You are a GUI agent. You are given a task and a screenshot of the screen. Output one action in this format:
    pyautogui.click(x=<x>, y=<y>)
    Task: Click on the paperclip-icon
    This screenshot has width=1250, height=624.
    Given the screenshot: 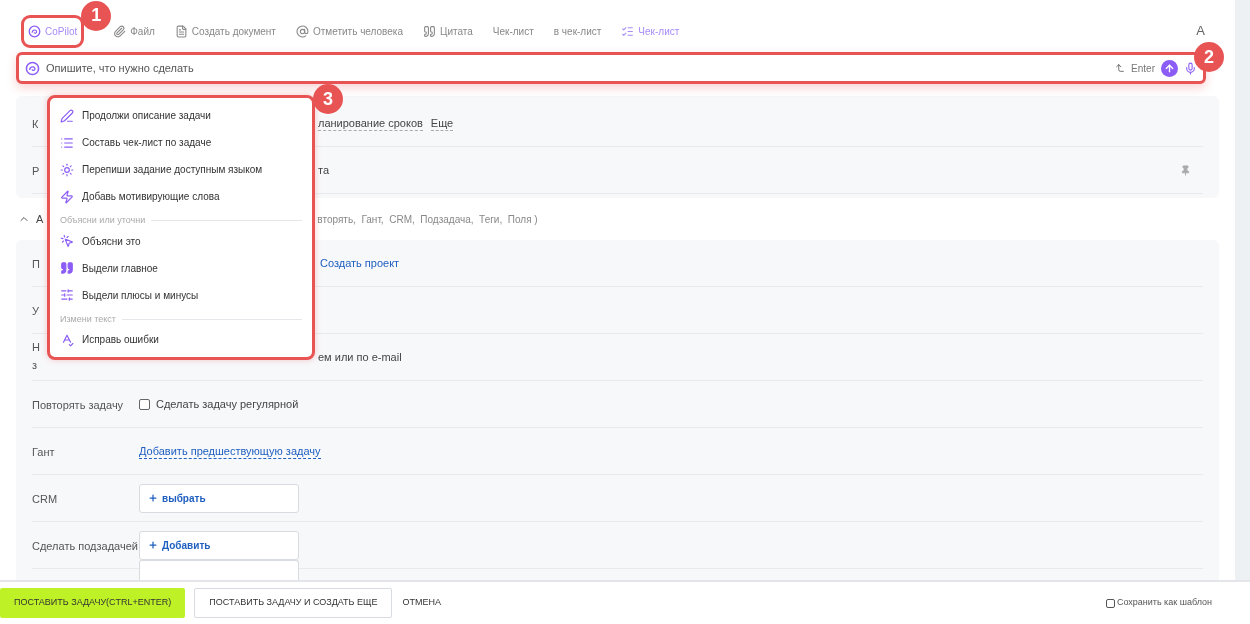 What is the action you would take?
    pyautogui.click(x=120, y=31)
    